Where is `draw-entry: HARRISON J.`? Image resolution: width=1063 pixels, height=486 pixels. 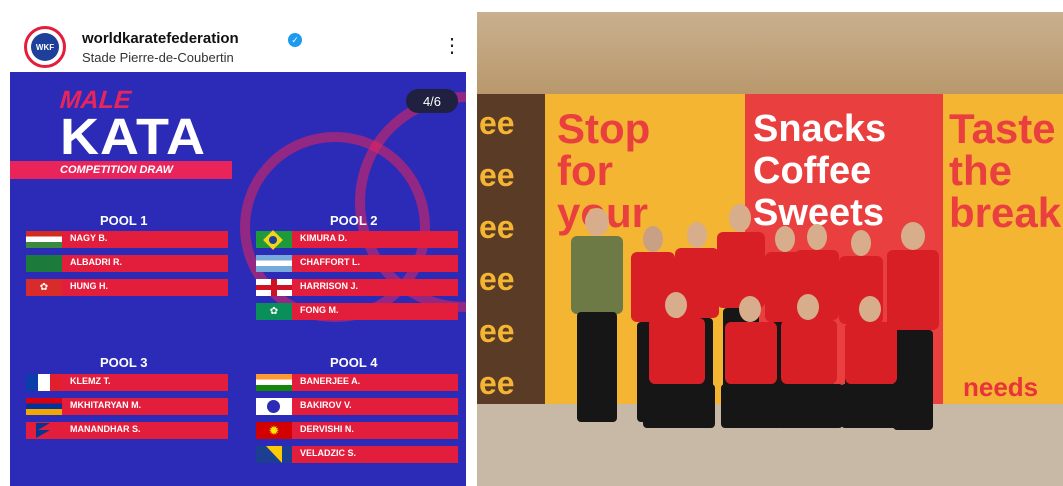 draw-entry: HARRISON J. is located at coordinates (357, 287).